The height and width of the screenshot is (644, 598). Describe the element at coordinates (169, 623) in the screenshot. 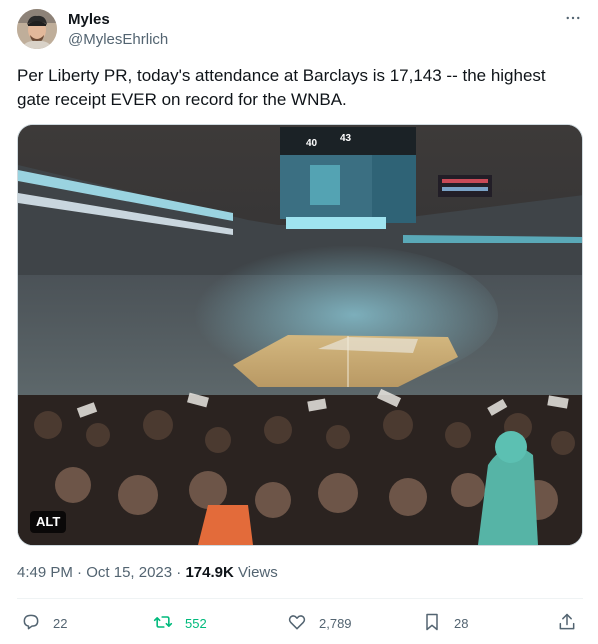

I see `repost-icon` at that location.